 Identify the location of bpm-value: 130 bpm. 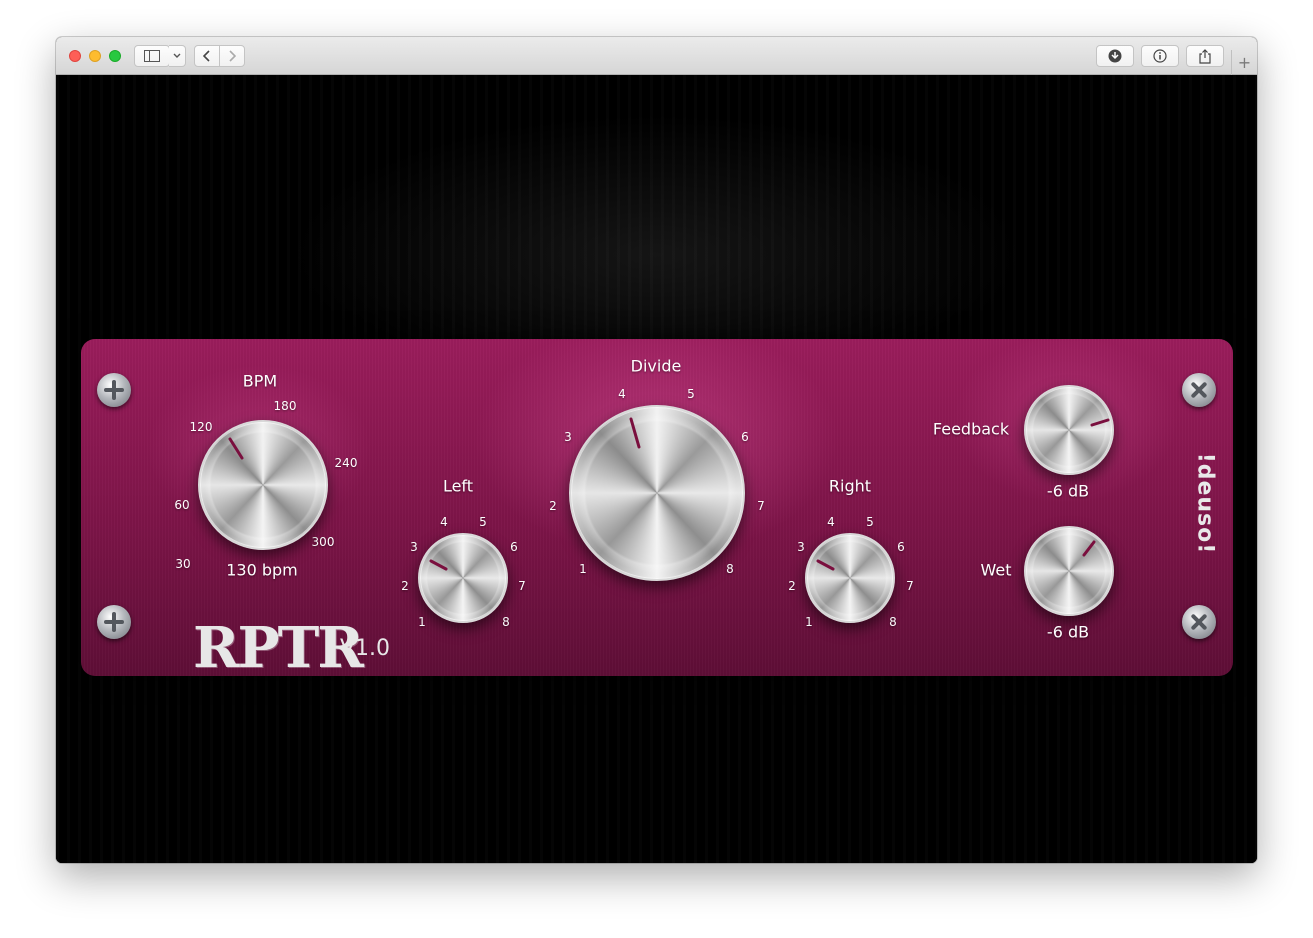
(262, 570).